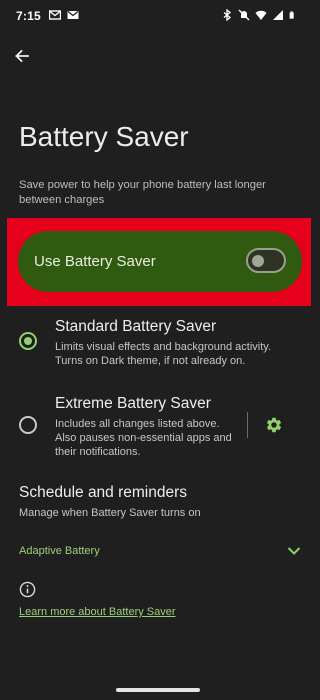 Image resolution: width=320 pixels, height=700 pixels. Describe the element at coordinates (104, 136) in the screenshot. I see `page-title: Battery Saver` at that location.